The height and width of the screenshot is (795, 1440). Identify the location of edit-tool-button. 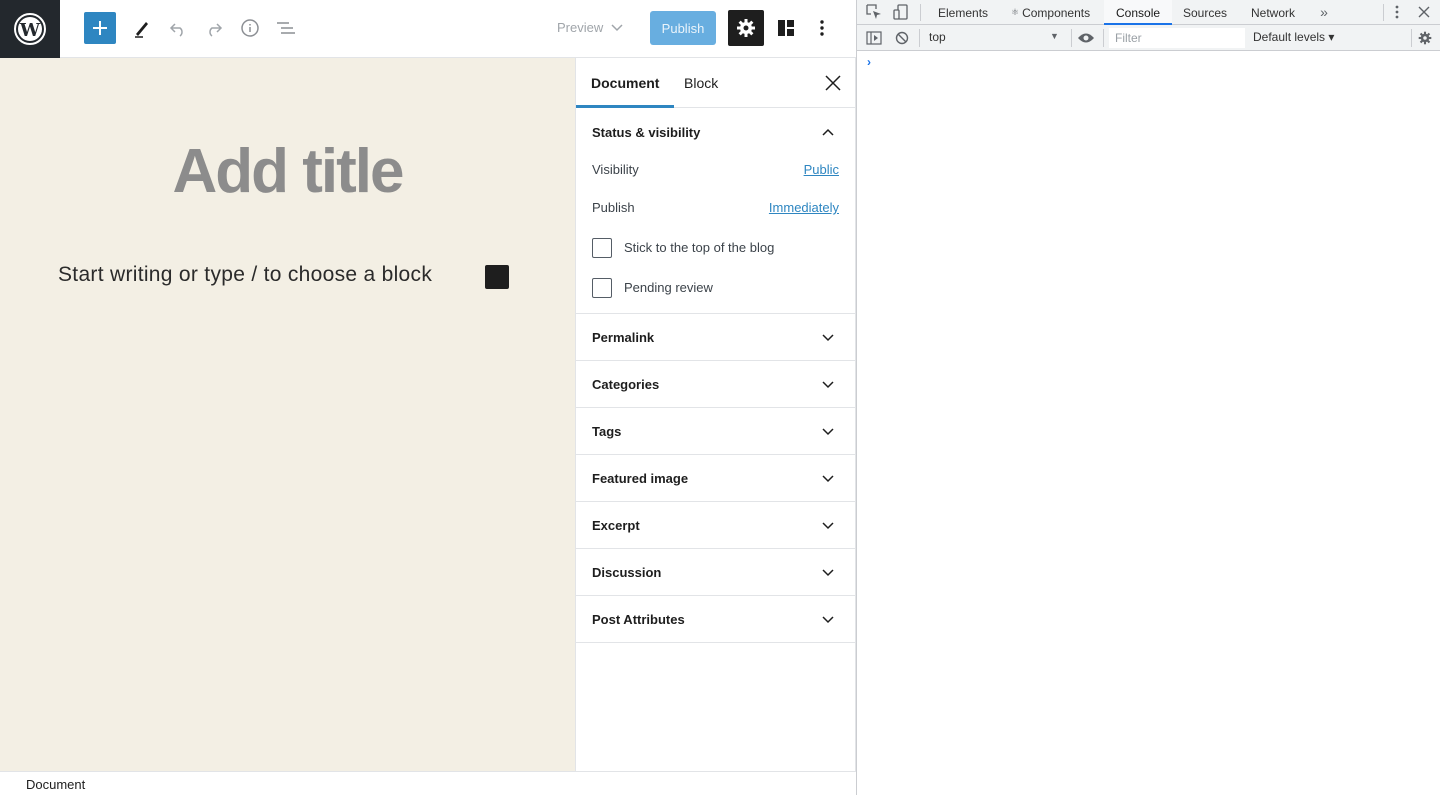
(142, 28).